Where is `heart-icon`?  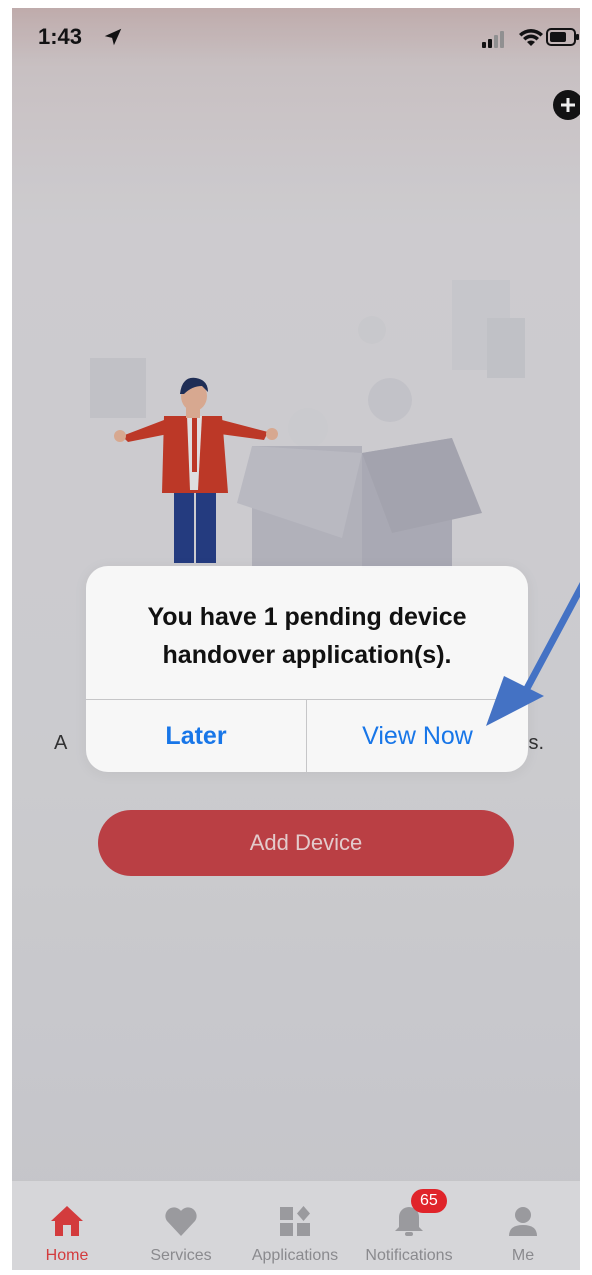 heart-icon is located at coordinates (181, 1221).